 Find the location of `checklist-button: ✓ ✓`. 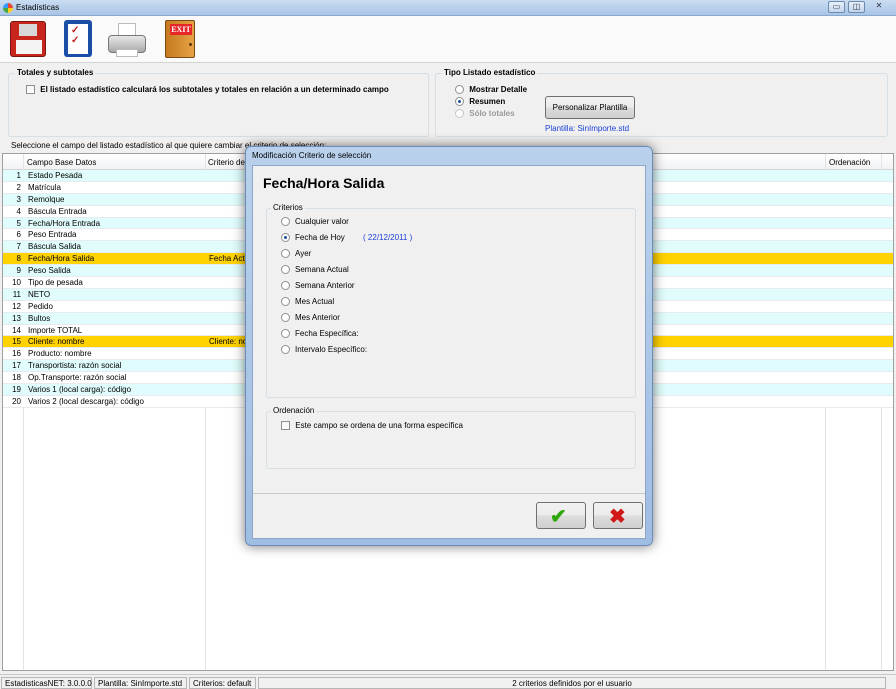

checklist-button: ✓ ✓ is located at coordinates (78, 39).